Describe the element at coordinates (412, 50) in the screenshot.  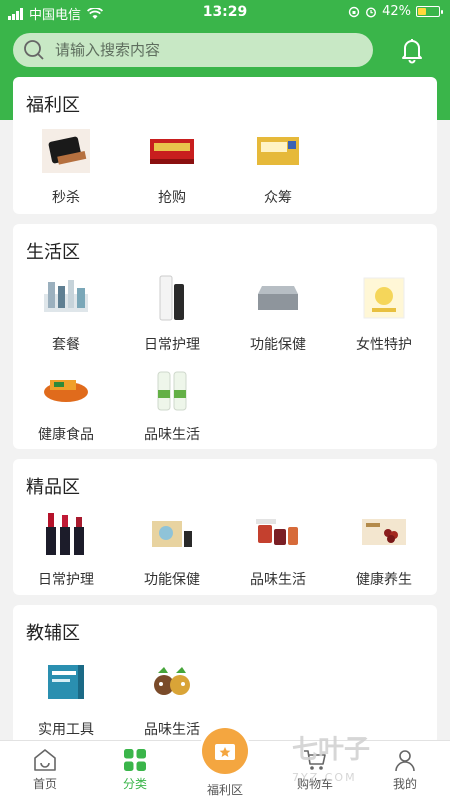
I see `bell-icon` at that location.